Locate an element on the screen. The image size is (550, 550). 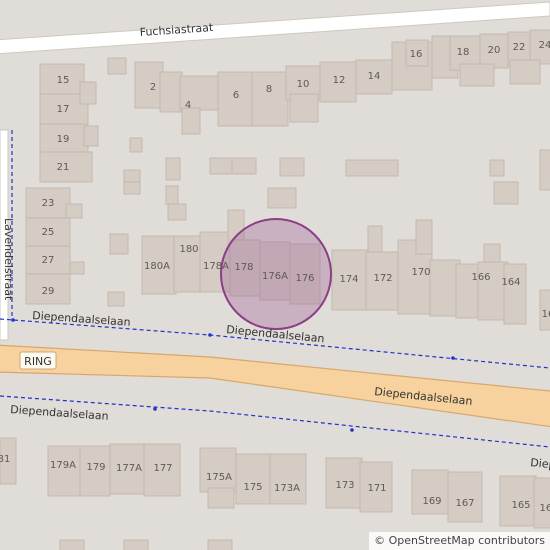
house-number: 176 is located at coordinates (304, 278).